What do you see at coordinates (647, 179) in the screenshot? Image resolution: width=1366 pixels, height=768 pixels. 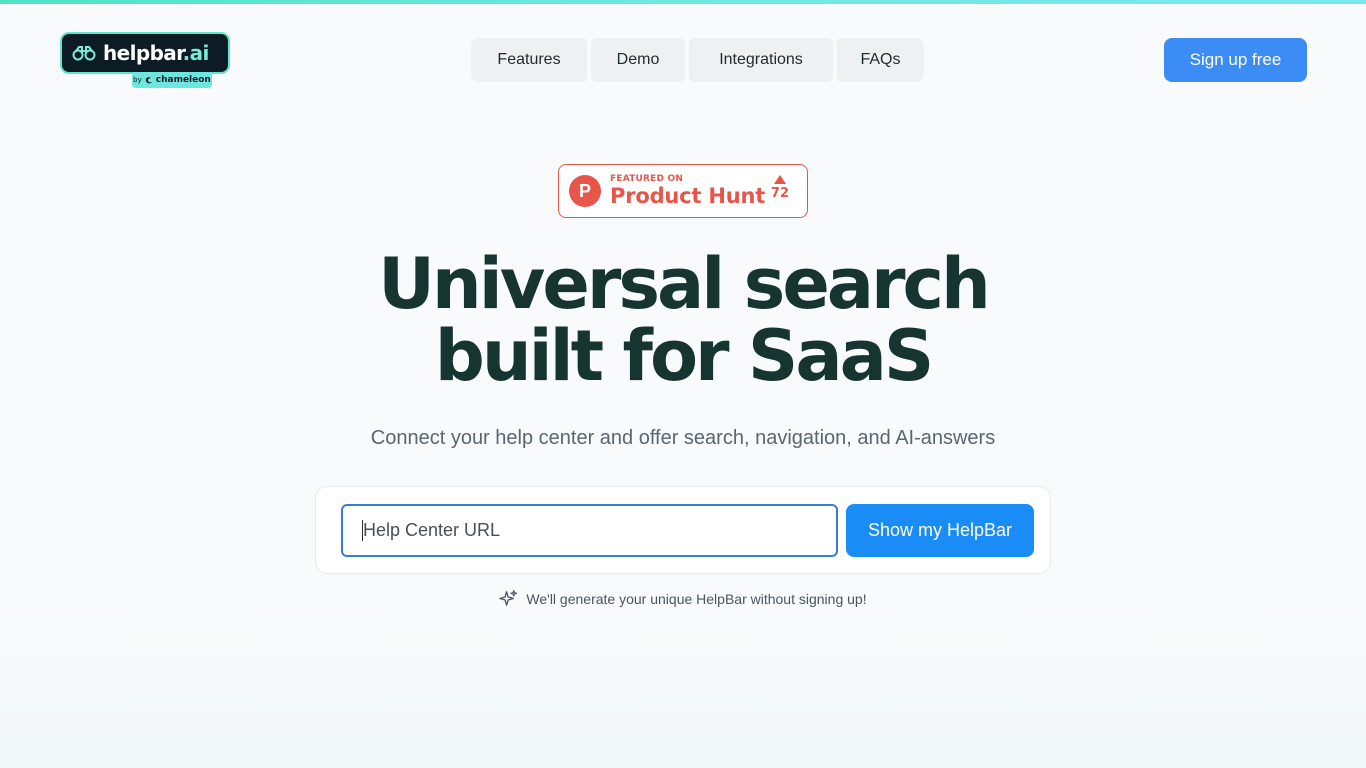 I see `ph-featured-label: FEATURED ON` at bounding box center [647, 179].